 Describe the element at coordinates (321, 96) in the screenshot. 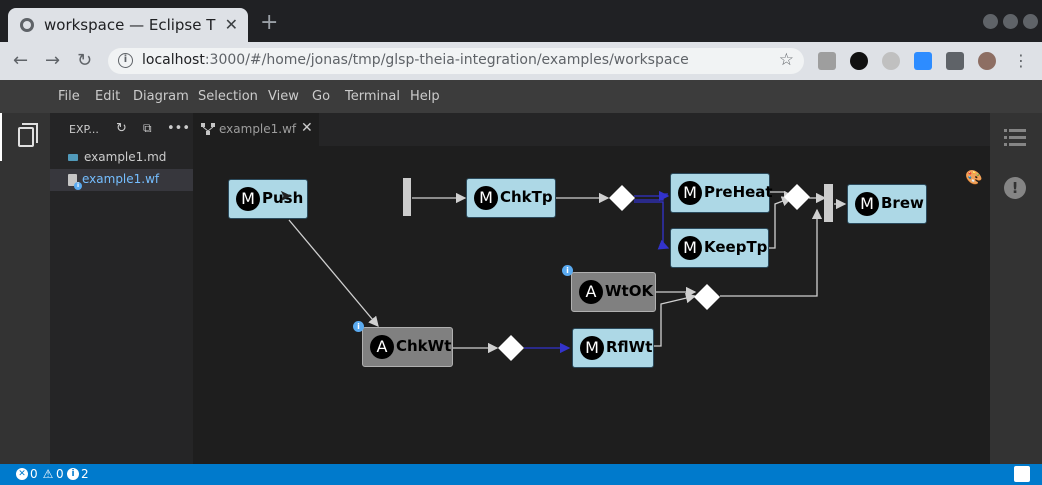

I see `menu-go: Go` at that location.